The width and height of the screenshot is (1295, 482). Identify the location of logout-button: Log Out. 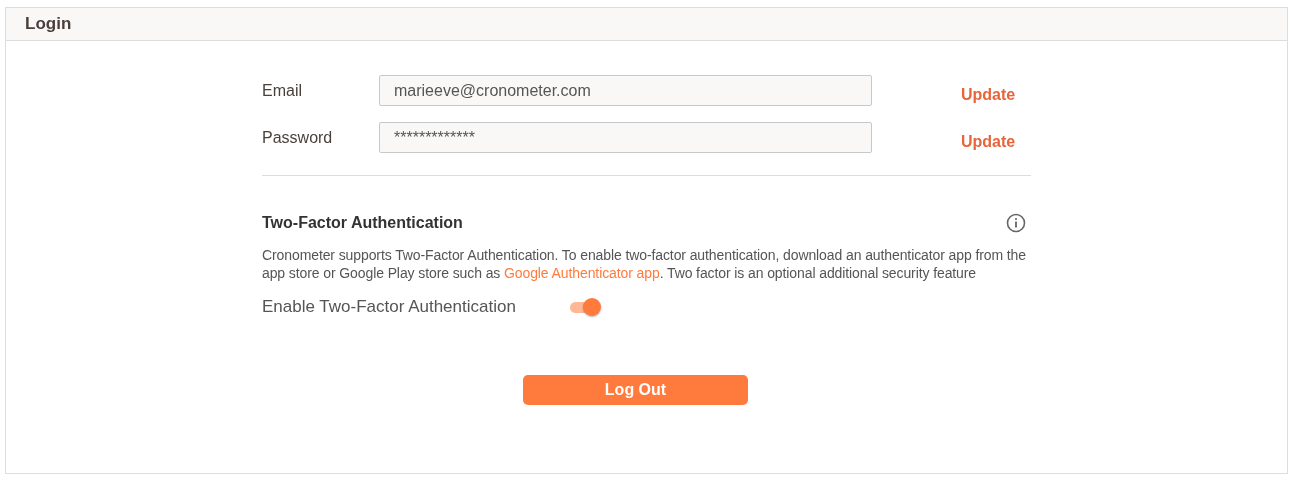
(635, 390).